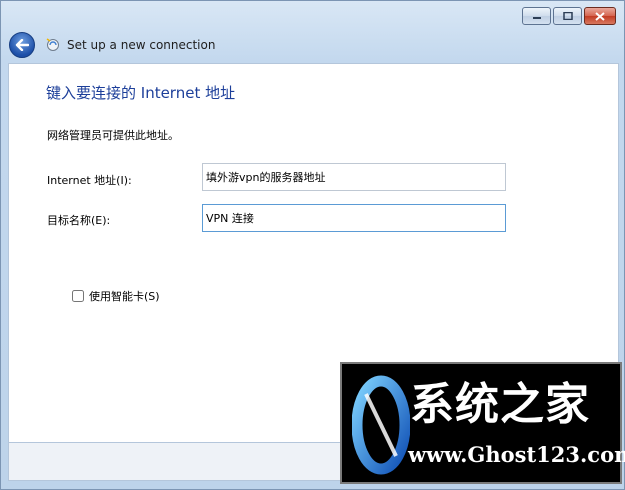 Image resolution: width=625 pixels, height=490 pixels. What do you see at coordinates (89, 180) in the screenshot?
I see `internet-address-label: Internet 地址(I):` at bounding box center [89, 180].